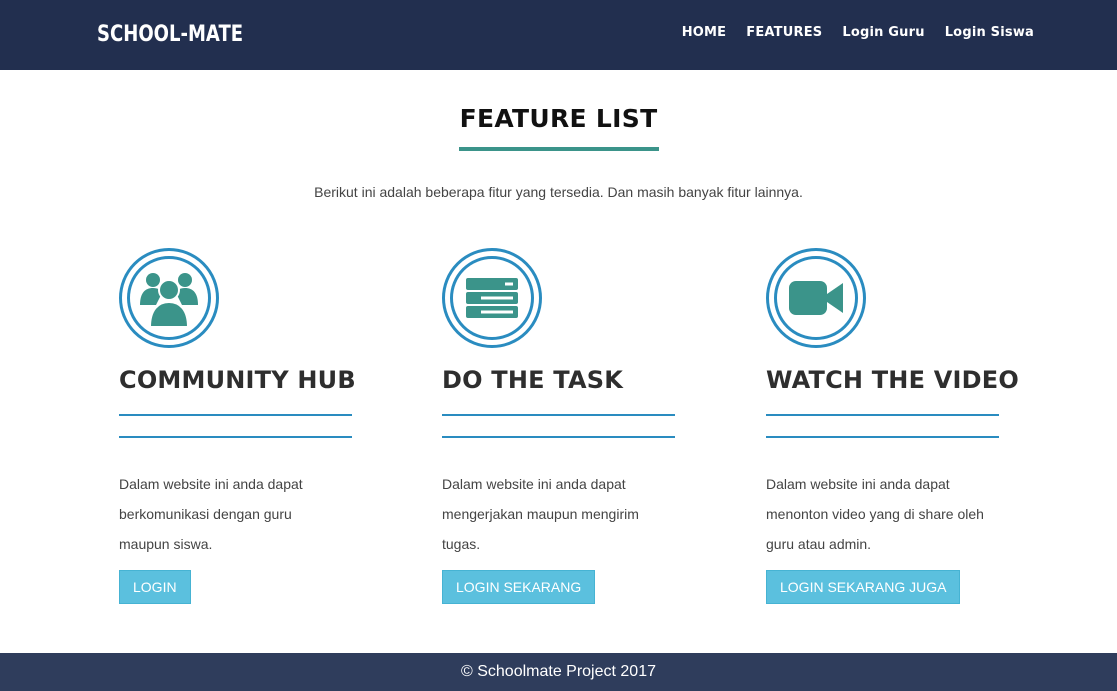  I want to click on footer-copyright: © Schoolmate Project 2017, so click(558, 671).